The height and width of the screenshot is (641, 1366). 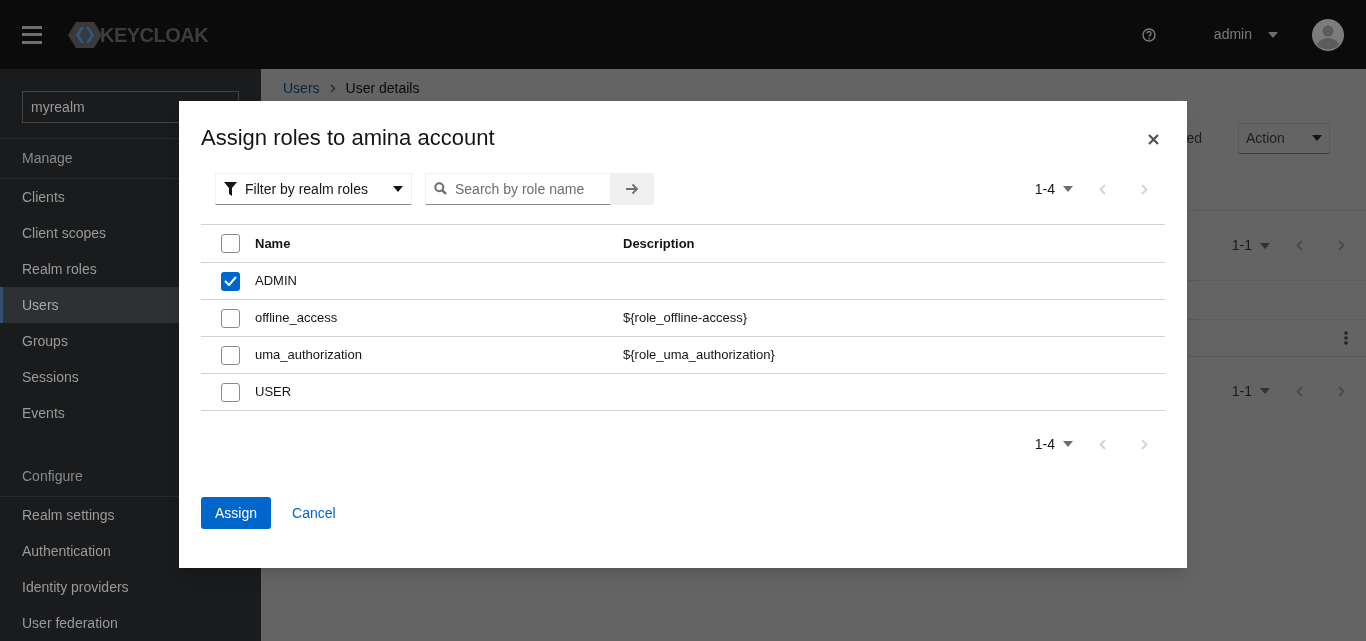 What do you see at coordinates (130, 587) in the screenshot?
I see `nav-item: Identity providers` at bounding box center [130, 587].